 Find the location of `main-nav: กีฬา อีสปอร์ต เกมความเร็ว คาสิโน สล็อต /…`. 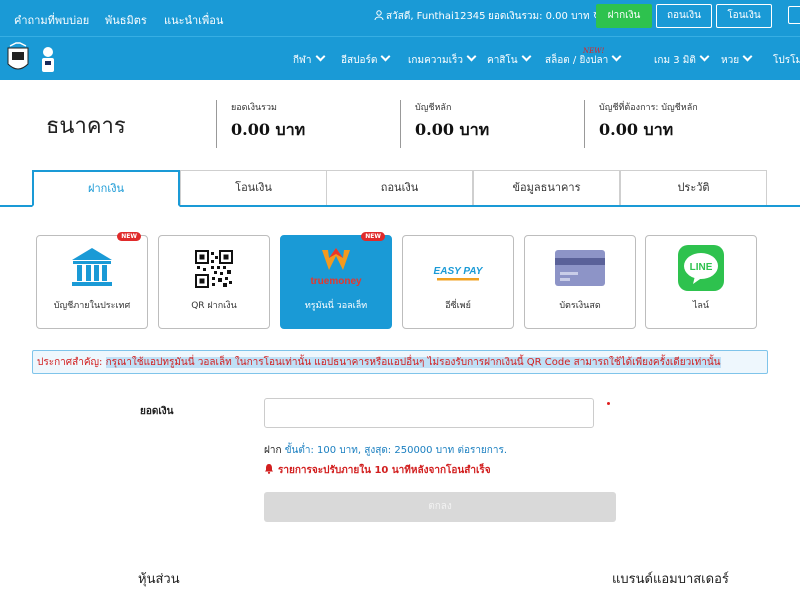

main-nav: กีฬา อีสปอร์ต เกมความเร็ว คาสิโน สล็อต /… is located at coordinates (400, 58).